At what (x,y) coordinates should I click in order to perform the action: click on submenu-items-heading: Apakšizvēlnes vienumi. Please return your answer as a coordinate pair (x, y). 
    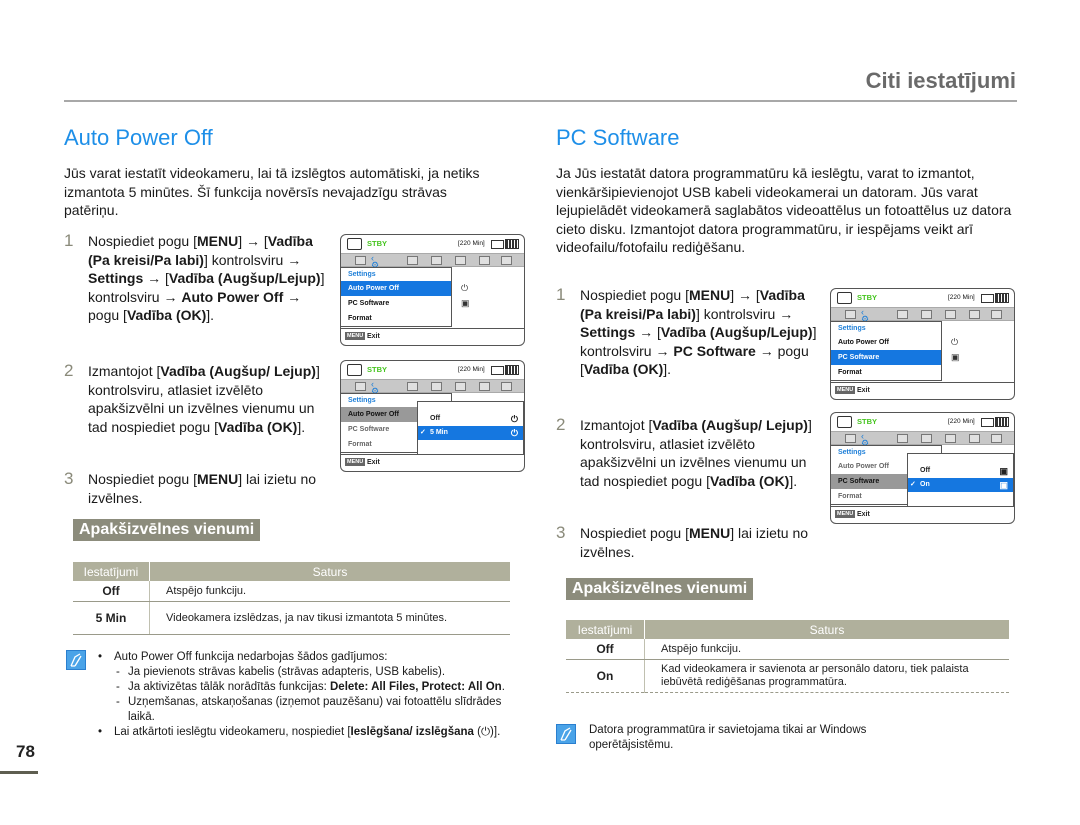
    Looking at the image, I should click on (167, 530).